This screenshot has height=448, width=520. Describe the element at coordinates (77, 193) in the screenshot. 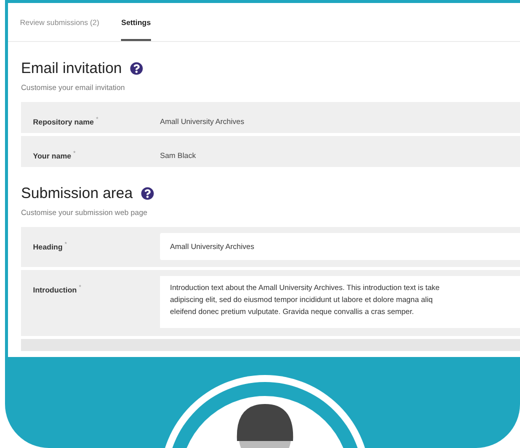

I see `section-title: Submission area` at that location.